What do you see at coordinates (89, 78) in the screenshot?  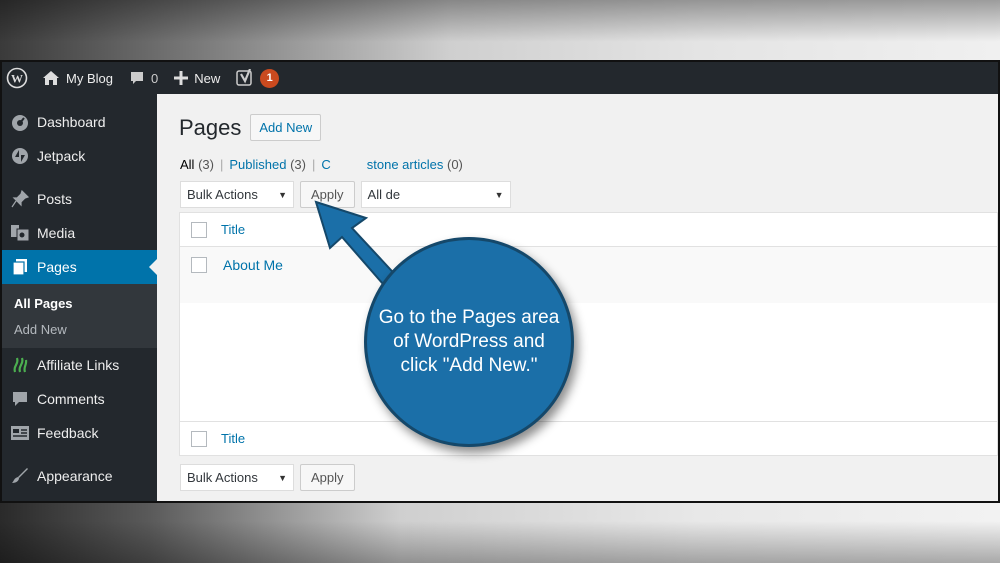 I see `site-name: My Blog` at bounding box center [89, 78].